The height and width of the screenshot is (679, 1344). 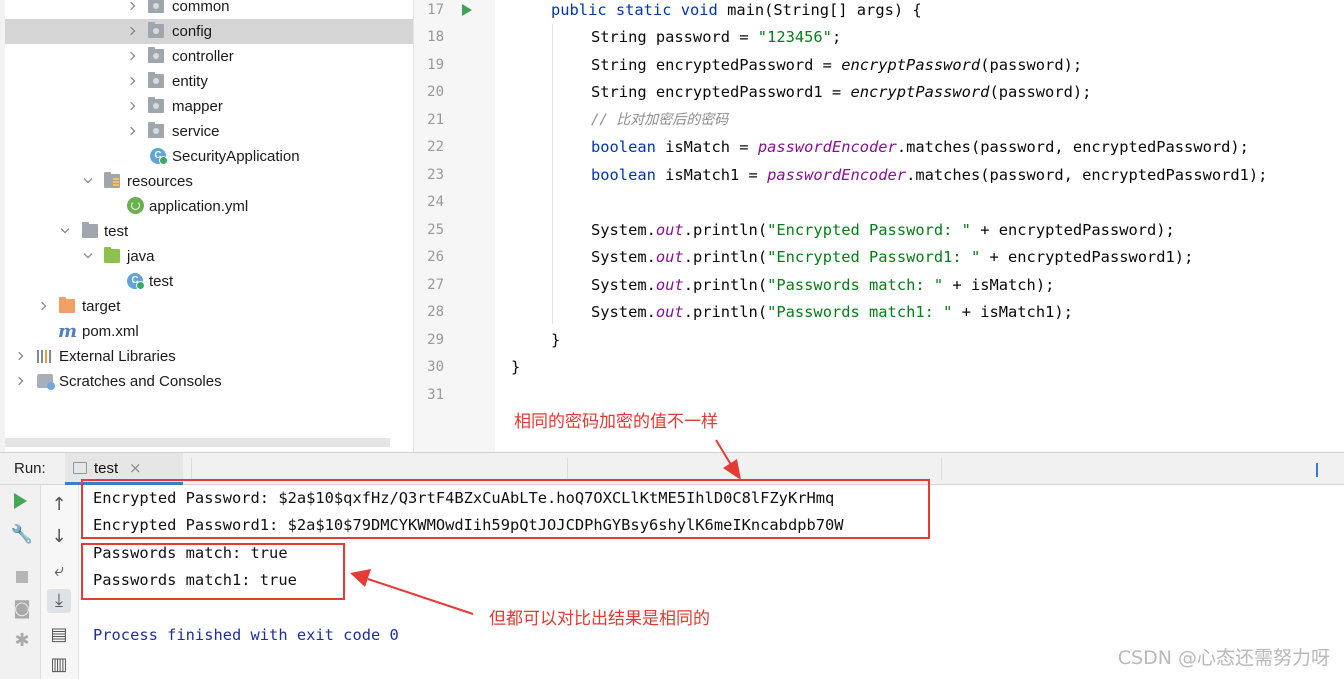 What do you see at coordinates (59, 571) in the screenshot?
I see `soft-wrap-icon: ⤶` at bounding box center [59, 571].